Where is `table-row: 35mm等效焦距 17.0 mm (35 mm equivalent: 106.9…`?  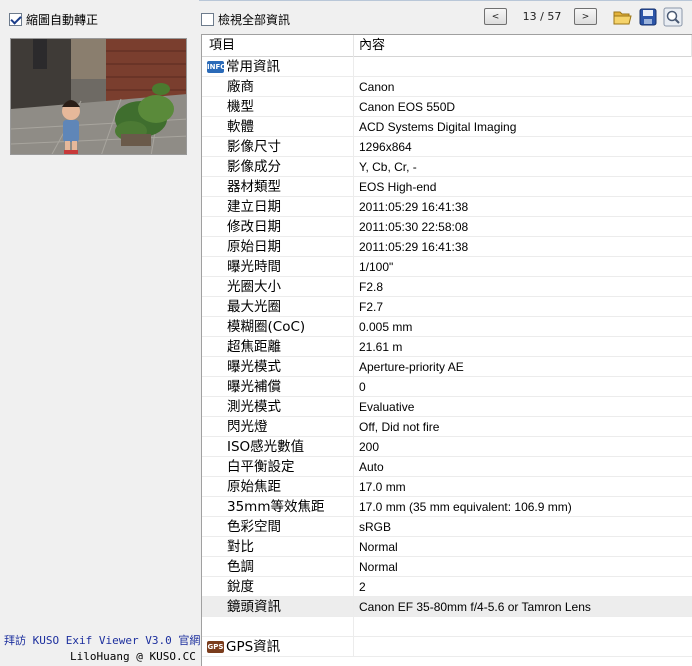 table-row: 35mm等效焦距 17.0 mm (35 mm equivalent: 106.9… is located at coordinates (447, 507).